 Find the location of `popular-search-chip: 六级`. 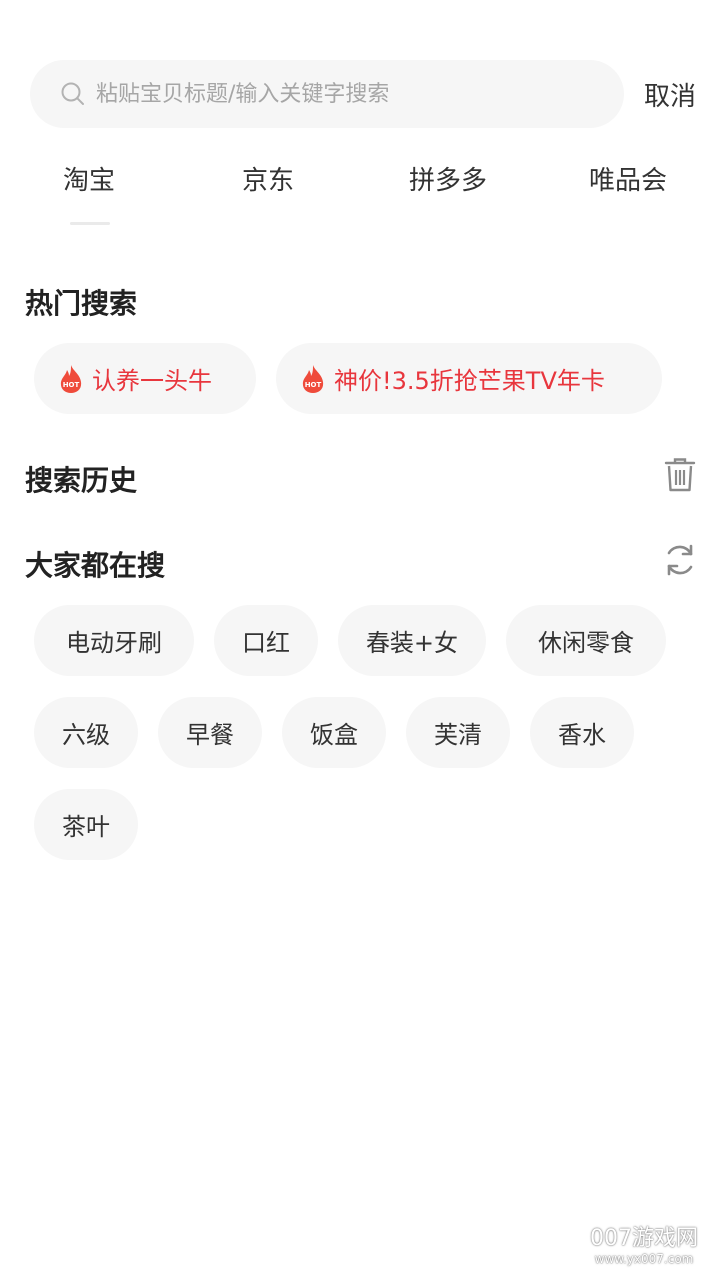

popular-search-chip: 六级 is located at coordinates (86, 732).